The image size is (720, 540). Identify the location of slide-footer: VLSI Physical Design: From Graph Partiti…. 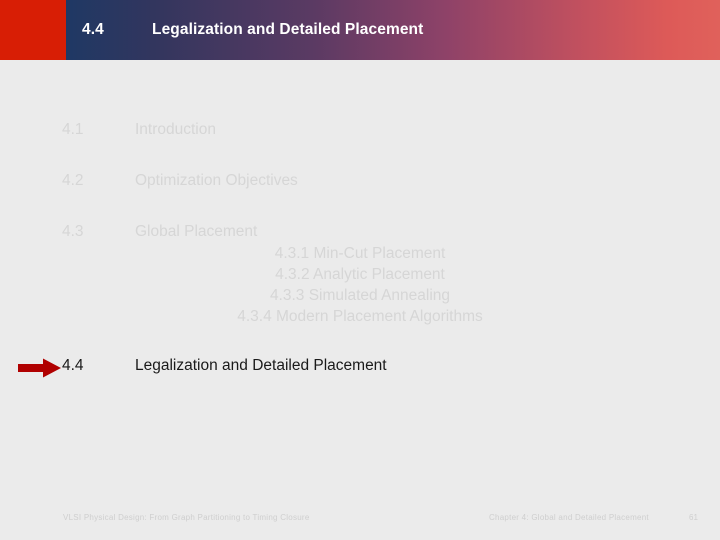
(360, 520).